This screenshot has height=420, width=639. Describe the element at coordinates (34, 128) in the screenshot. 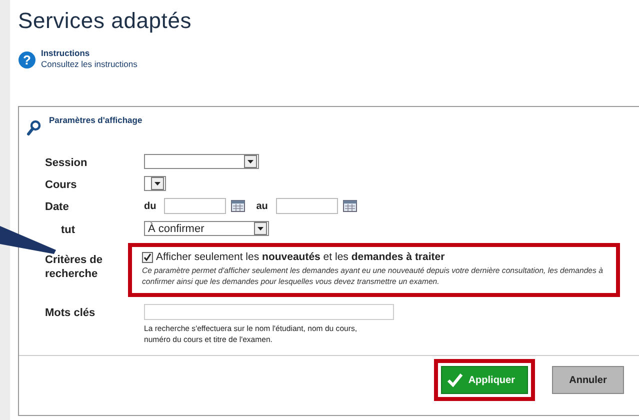

I see `search-icon` at that location.